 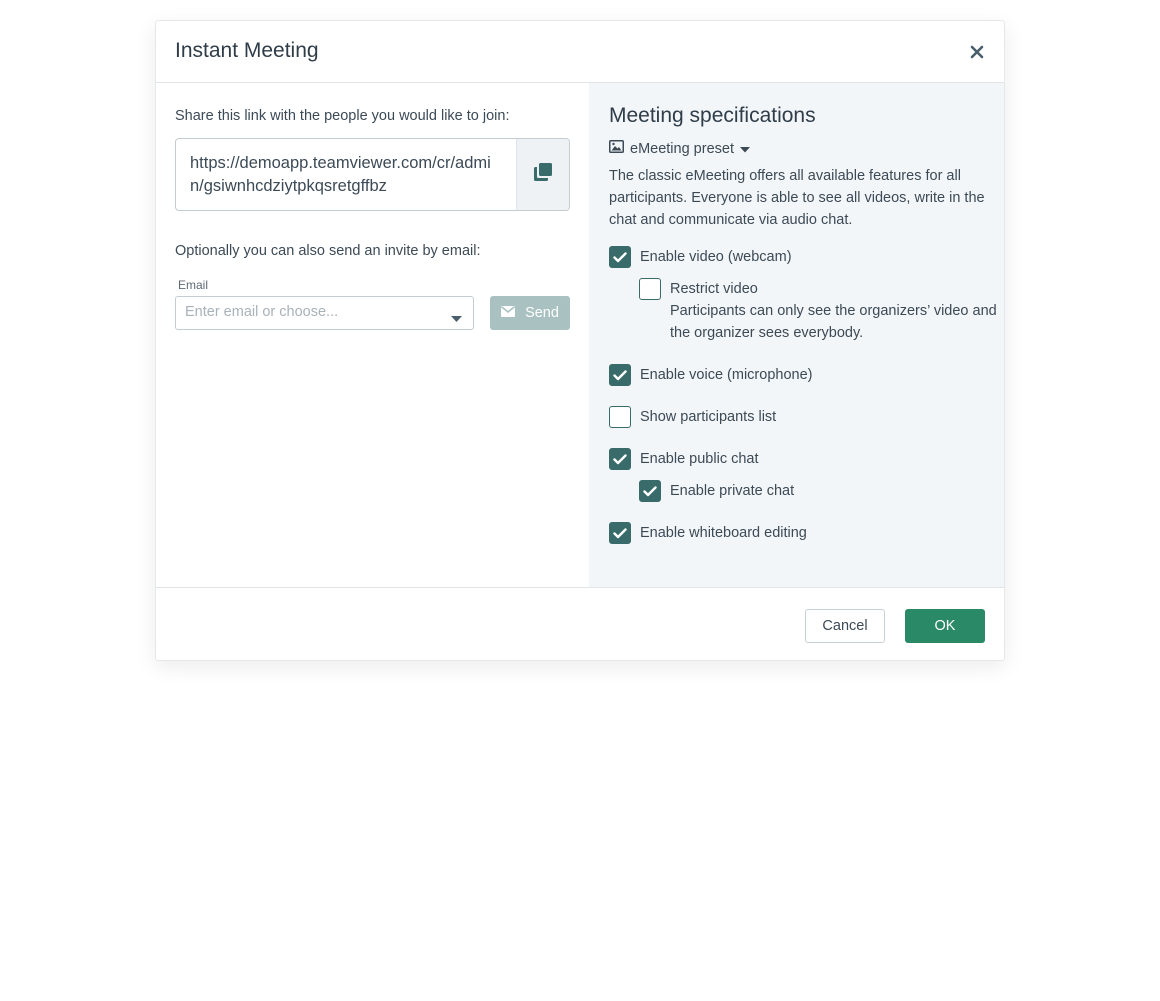 I want to click on video-label: Enable video (webcam), so click(x=716, y=257).